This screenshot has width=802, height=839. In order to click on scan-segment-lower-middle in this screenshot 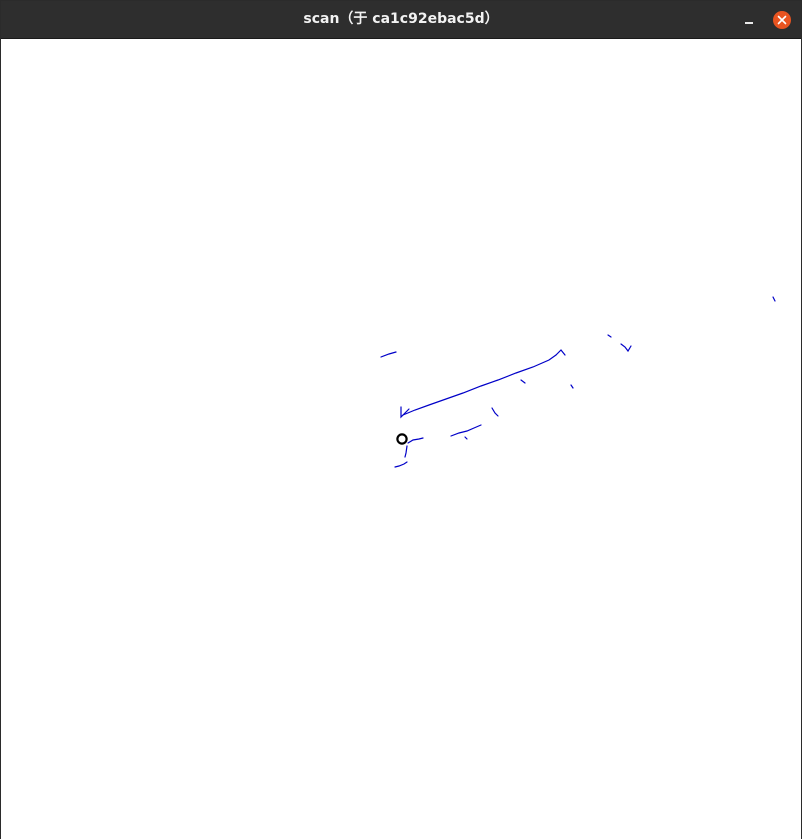, I will do `click(466, 430)`.